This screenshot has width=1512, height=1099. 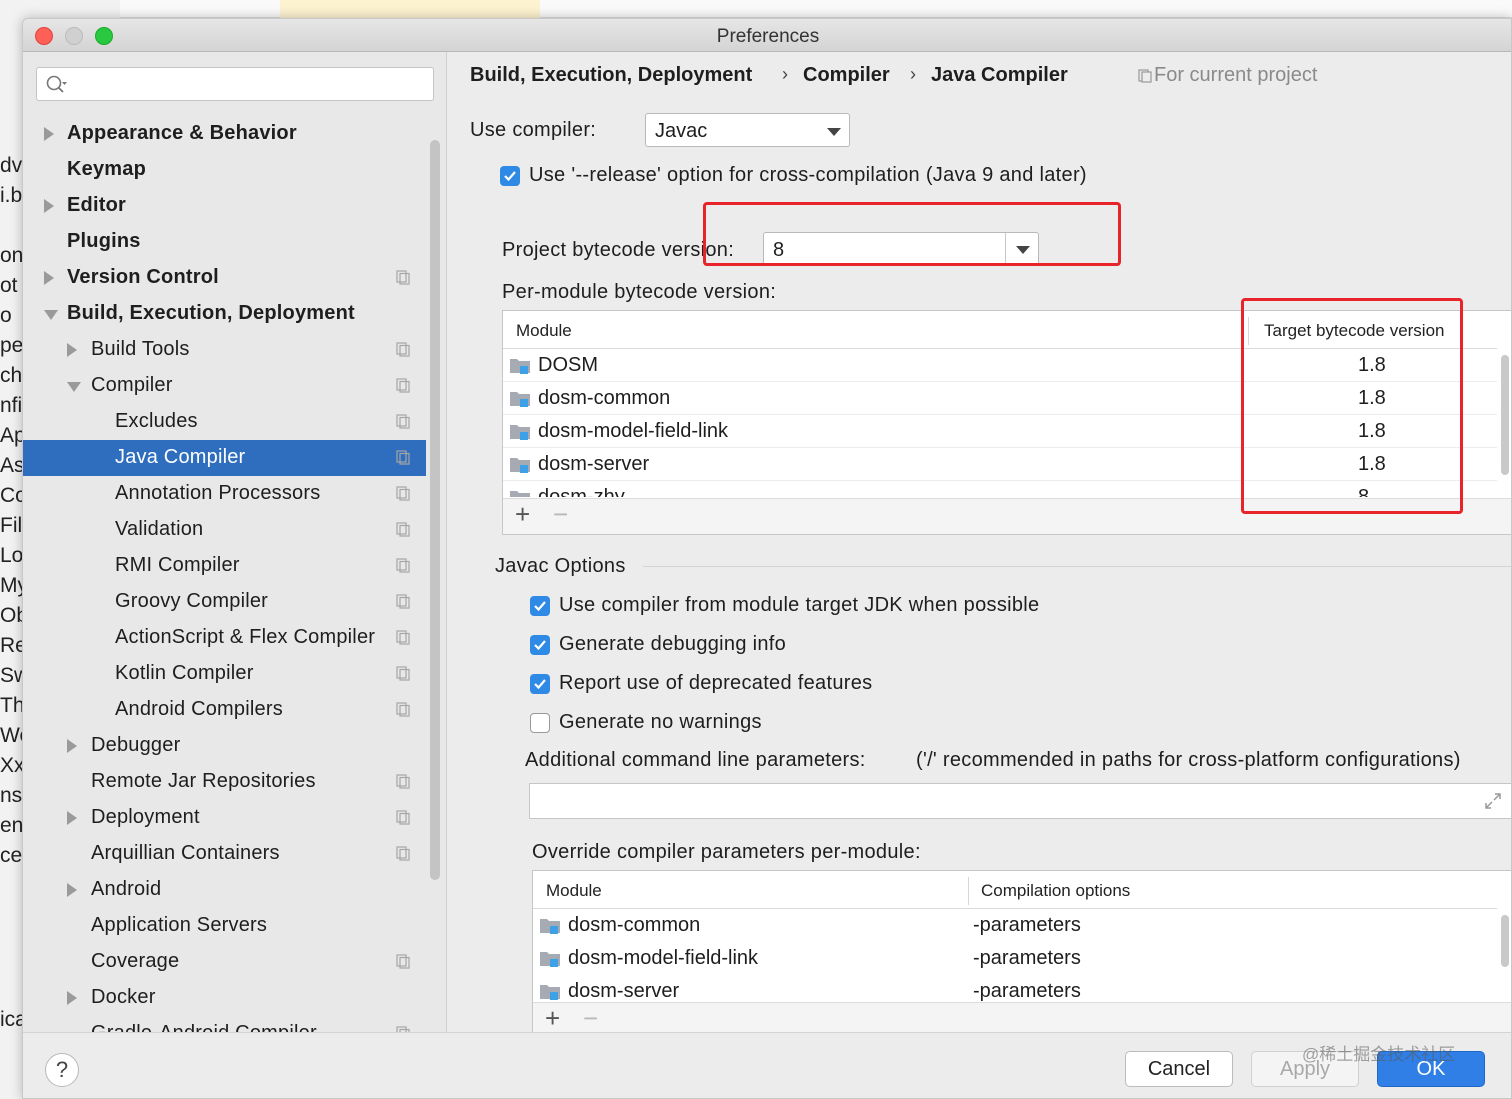 What do you see at coordinates (224, 746) in the screenshot?
I see `sidebar-item-debugger: Debugger` at bounding box center [224, 746].